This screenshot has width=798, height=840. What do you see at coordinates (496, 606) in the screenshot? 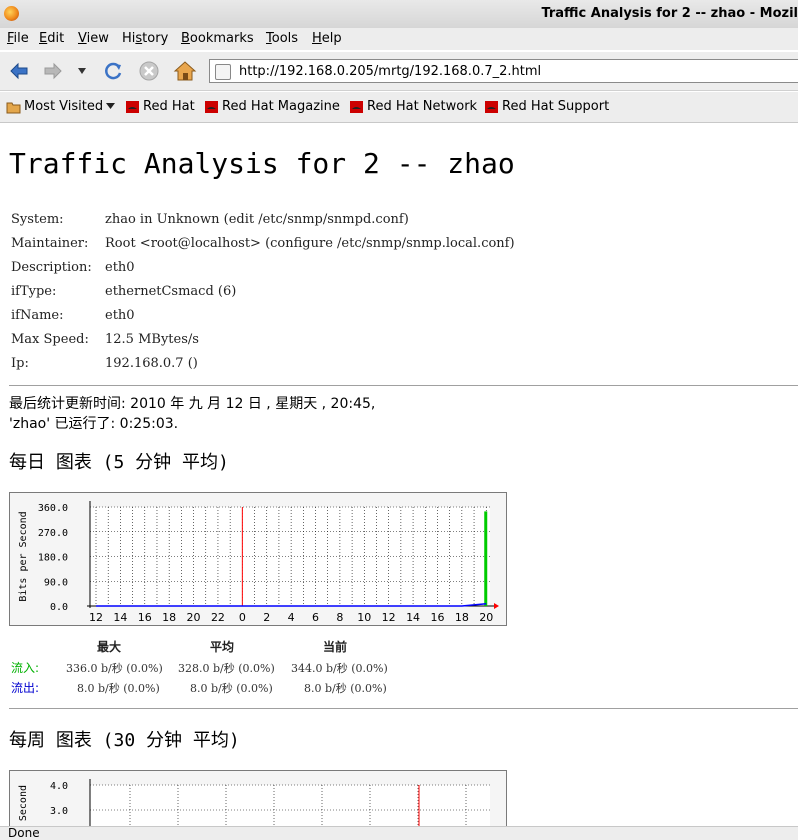
I see `x-axis-arrow` at bounding box center [496, 606].